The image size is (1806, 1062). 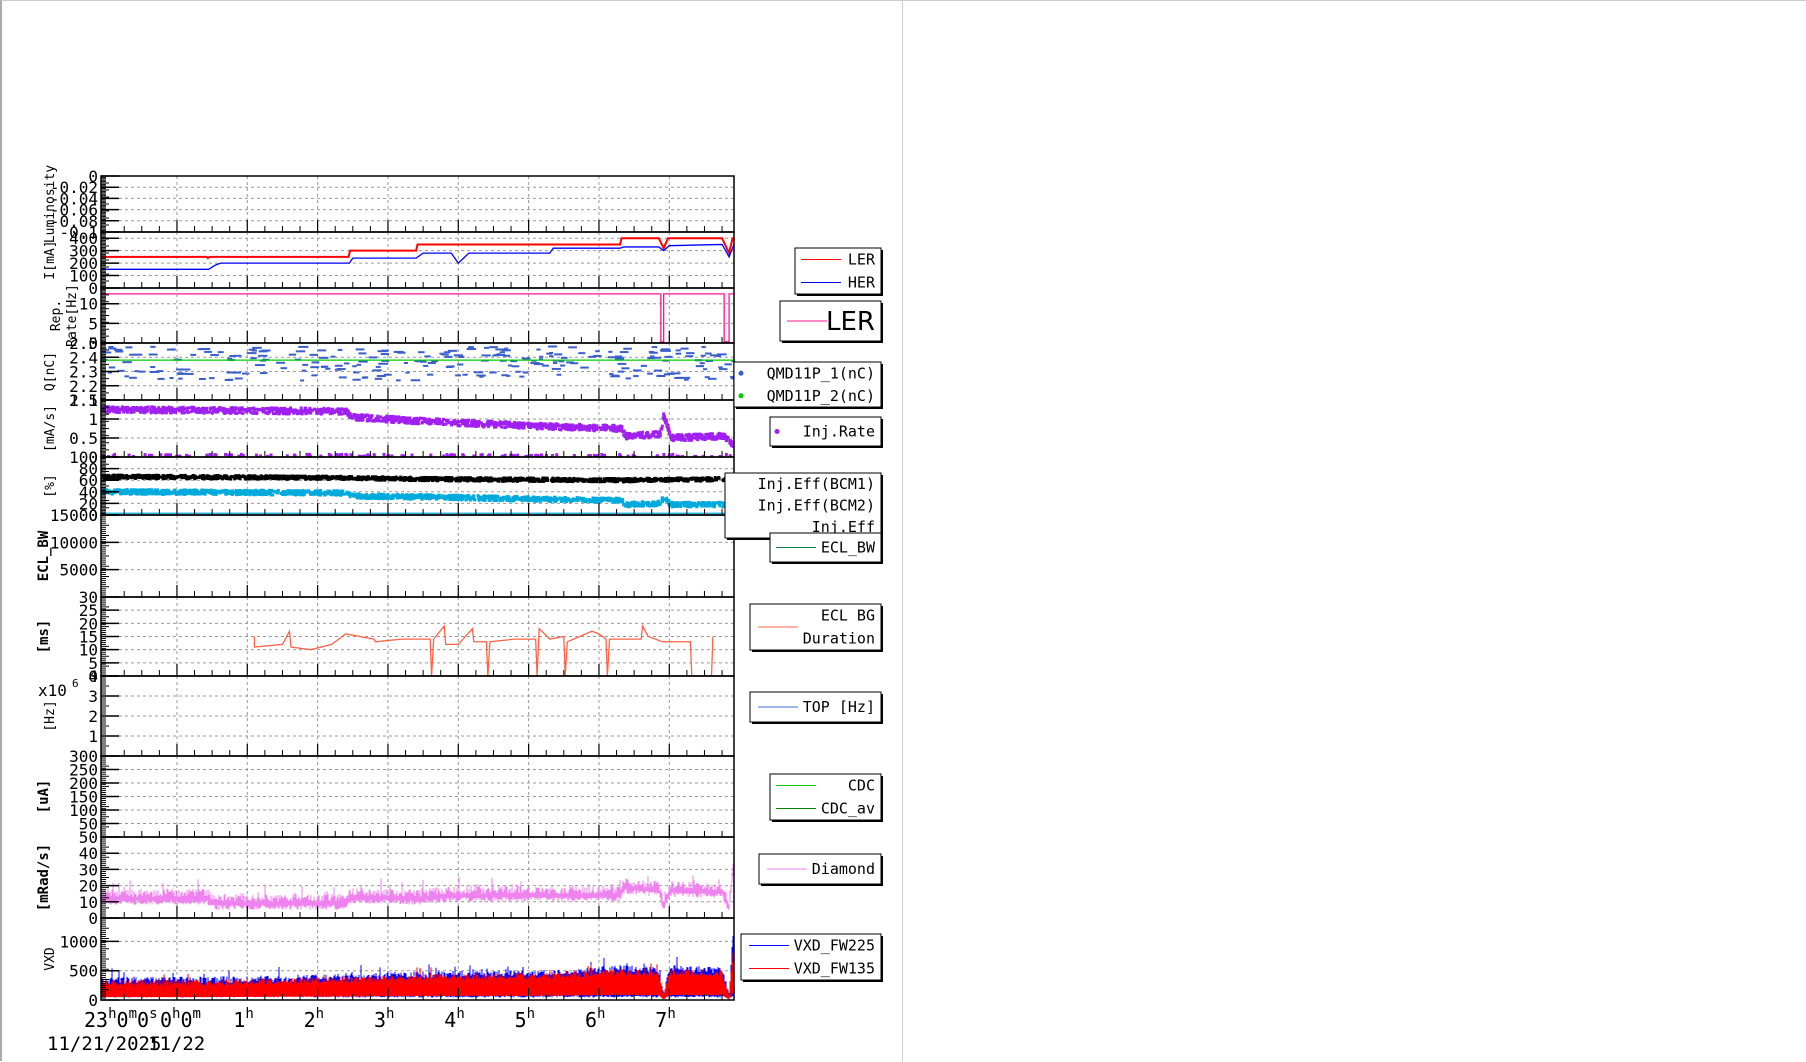 I want to click on panel-inj_eff: 020406080100[%], so click(x=389, y=486).